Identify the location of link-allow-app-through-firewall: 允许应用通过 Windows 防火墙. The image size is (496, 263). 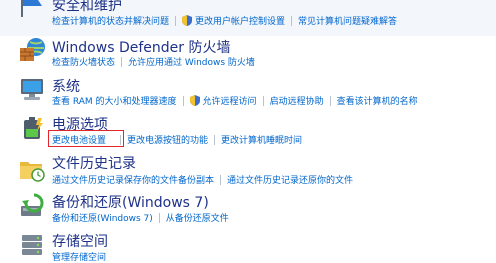
(191, 61).